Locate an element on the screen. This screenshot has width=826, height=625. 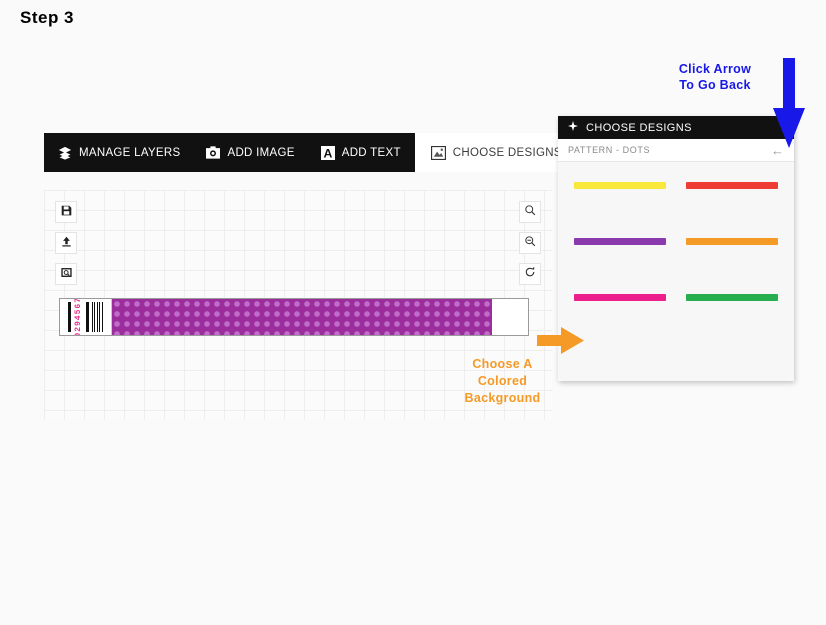
toolbar-item-add-image: ADD IMAGE is located at coordinates (250, 152).